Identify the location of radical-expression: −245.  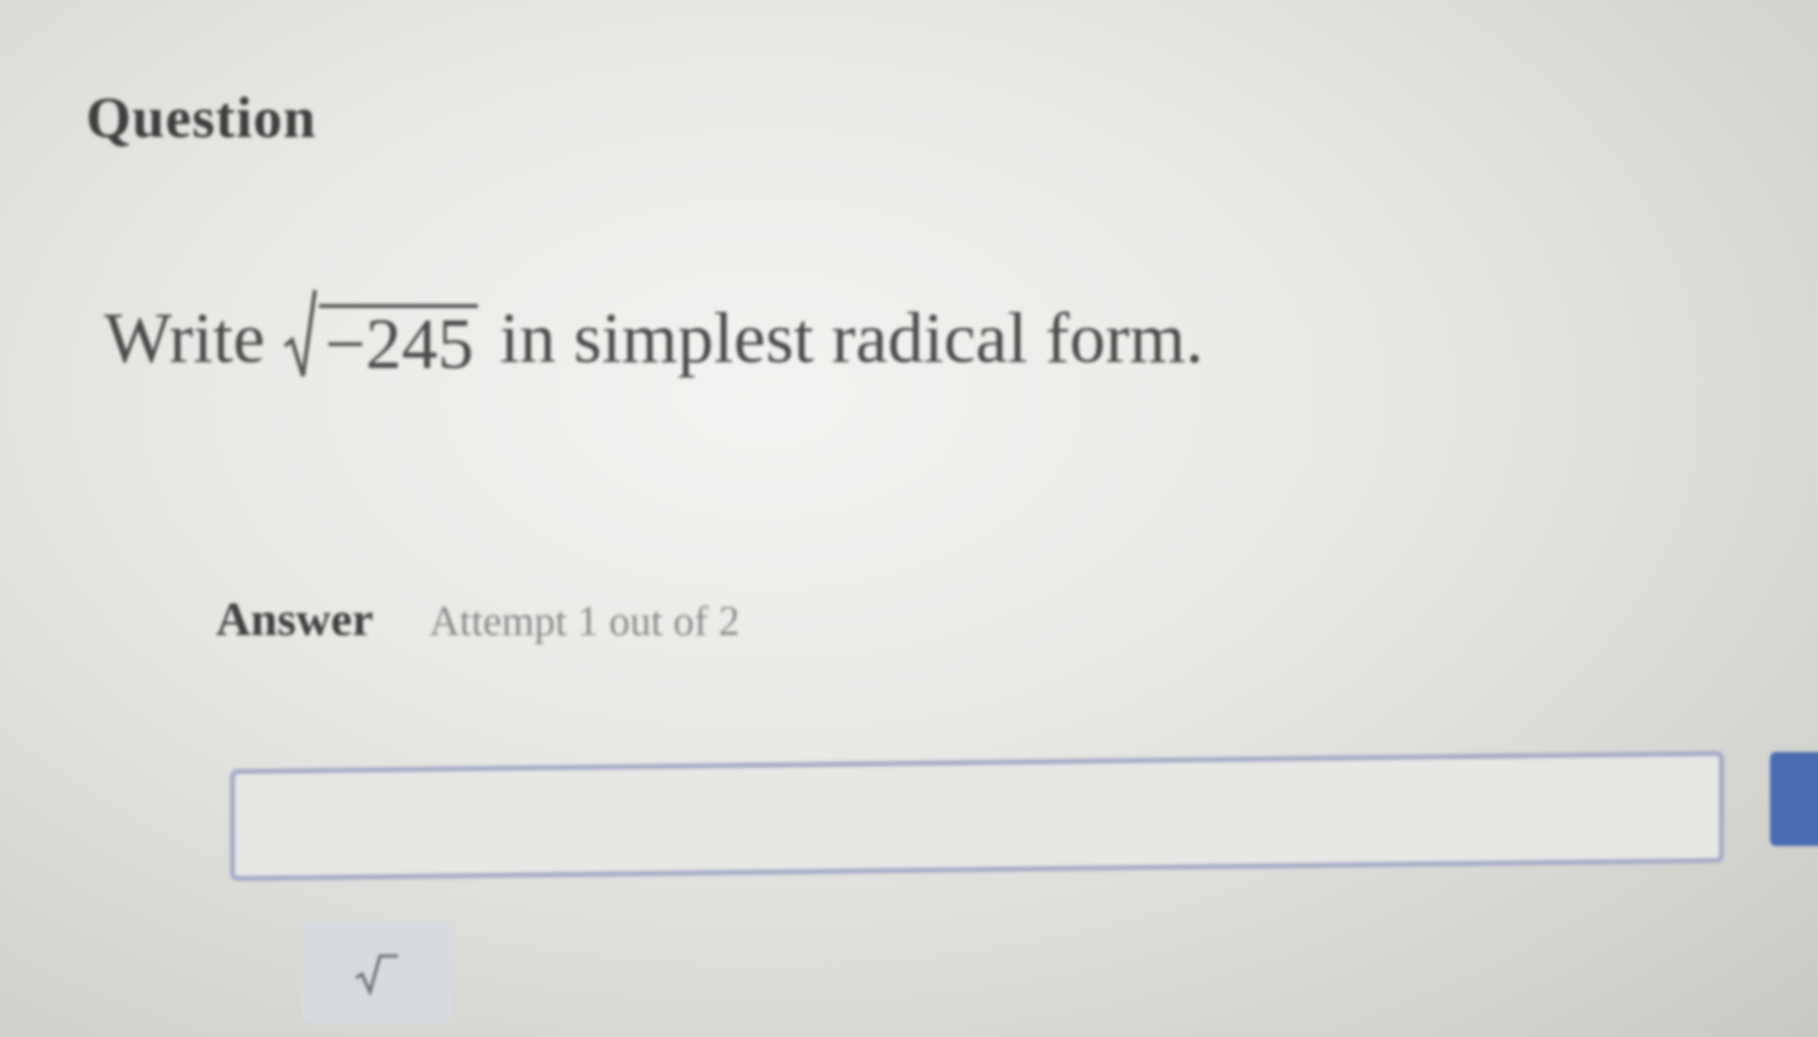
(380, 334).